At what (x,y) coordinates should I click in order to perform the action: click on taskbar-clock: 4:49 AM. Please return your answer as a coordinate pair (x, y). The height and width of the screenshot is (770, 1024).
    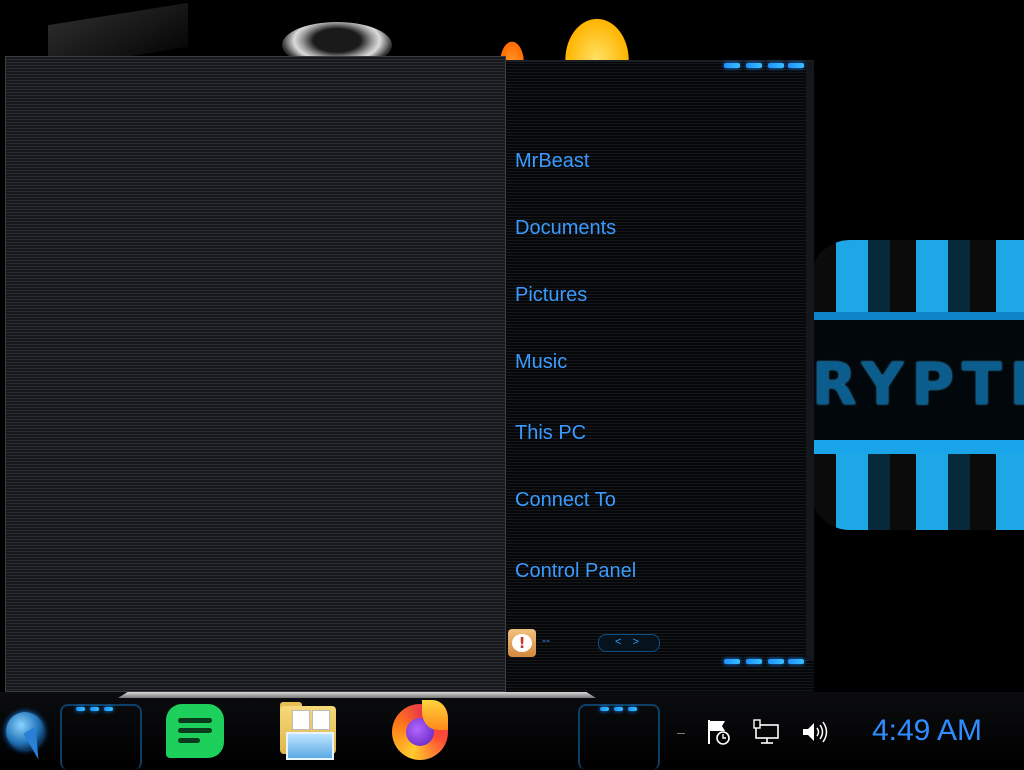
    Looking at the image, I should click on (927, 731).